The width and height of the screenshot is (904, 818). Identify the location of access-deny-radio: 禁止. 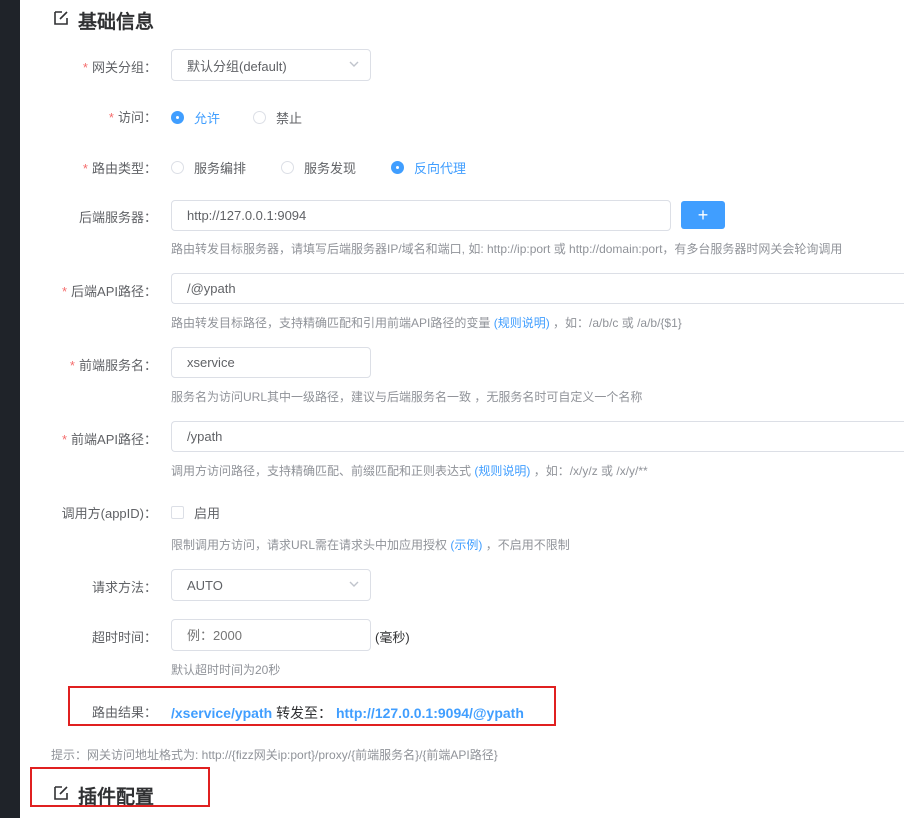
(277, 117).